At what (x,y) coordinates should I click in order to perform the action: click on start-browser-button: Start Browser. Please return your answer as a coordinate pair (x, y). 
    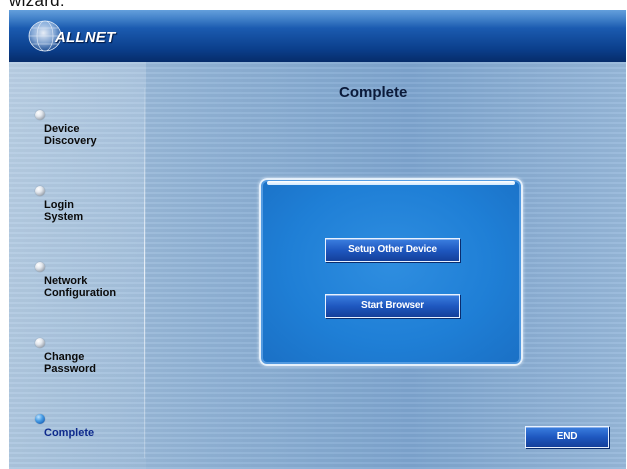
    Looking at the image, I should click on (392, 306).